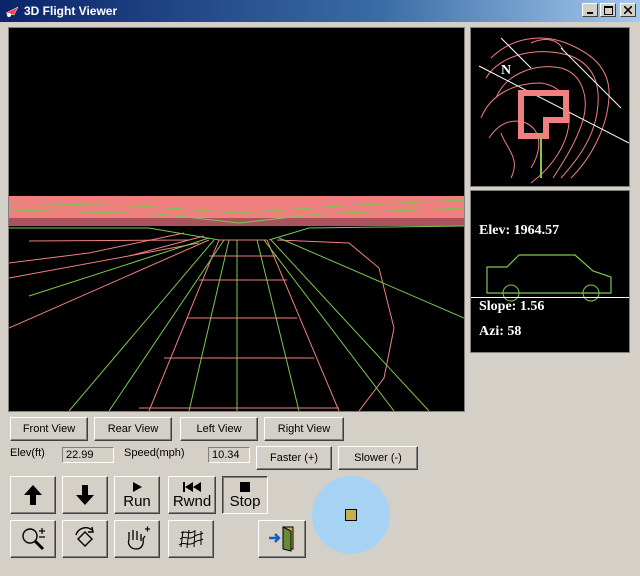  I want to click on move-up-button, so click(33, 495).